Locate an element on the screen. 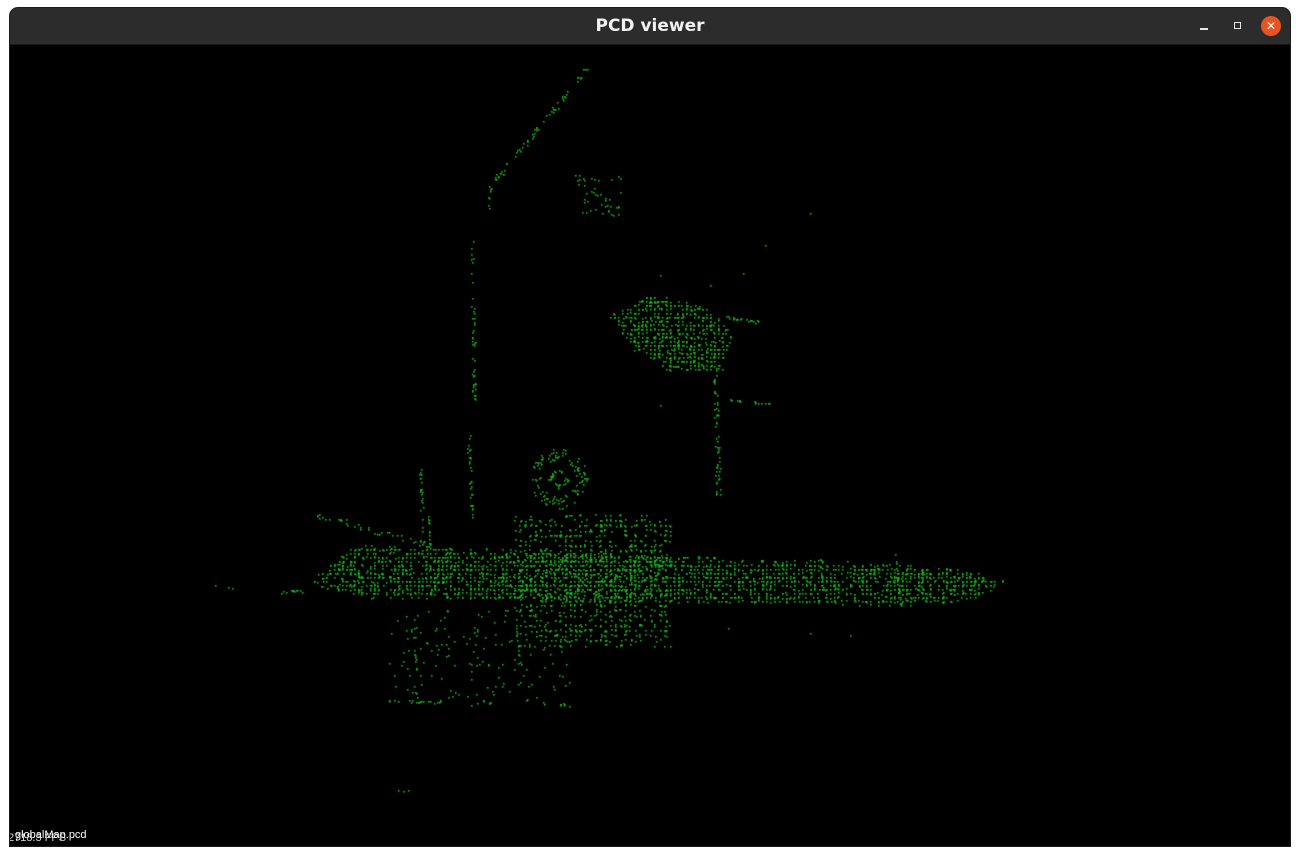 Image resolution: width=1300 pixels, height=855 pixels. window-title: PCD viewer is located at coordinates (650, 26).